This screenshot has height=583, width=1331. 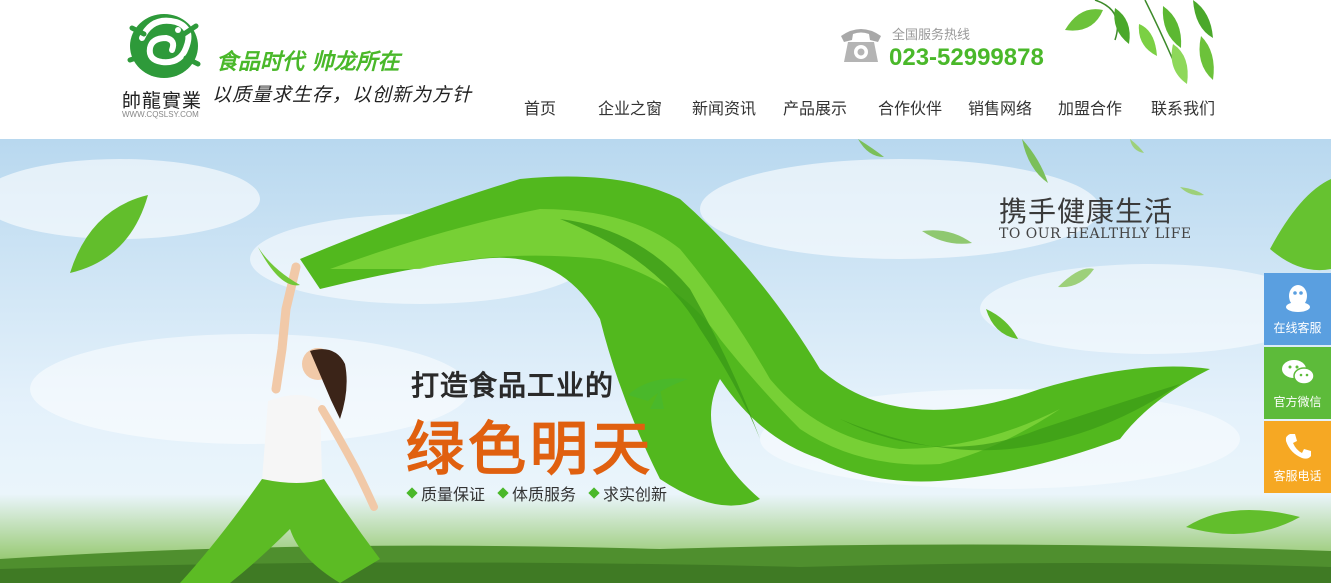 I want to click on slogan-primary: 食品时代 帅龙所在, so click(x=308, y=62).